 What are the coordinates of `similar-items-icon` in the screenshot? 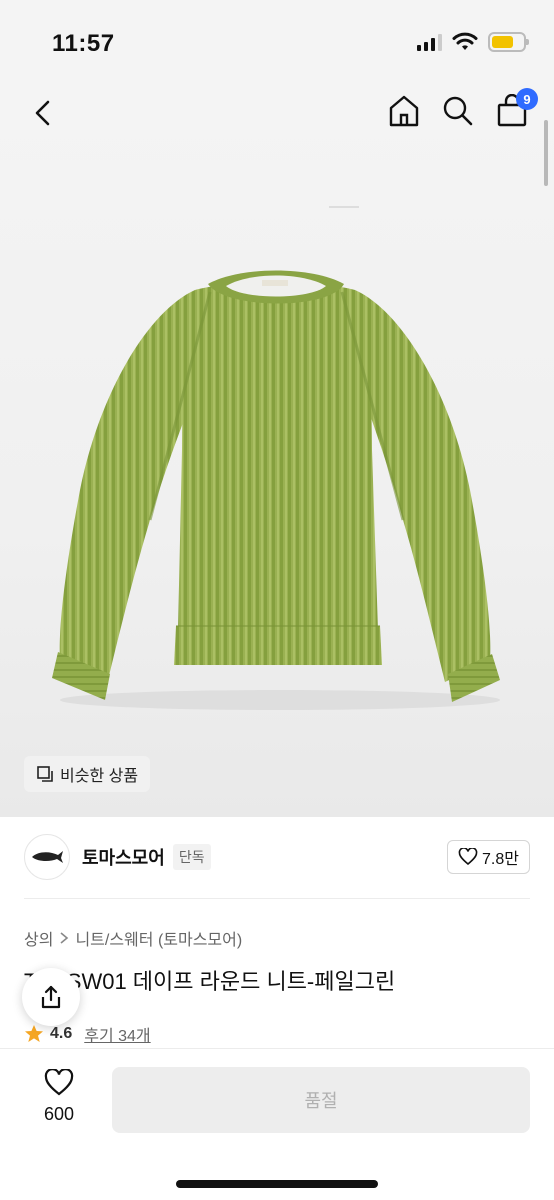 It's located at (45, 774).